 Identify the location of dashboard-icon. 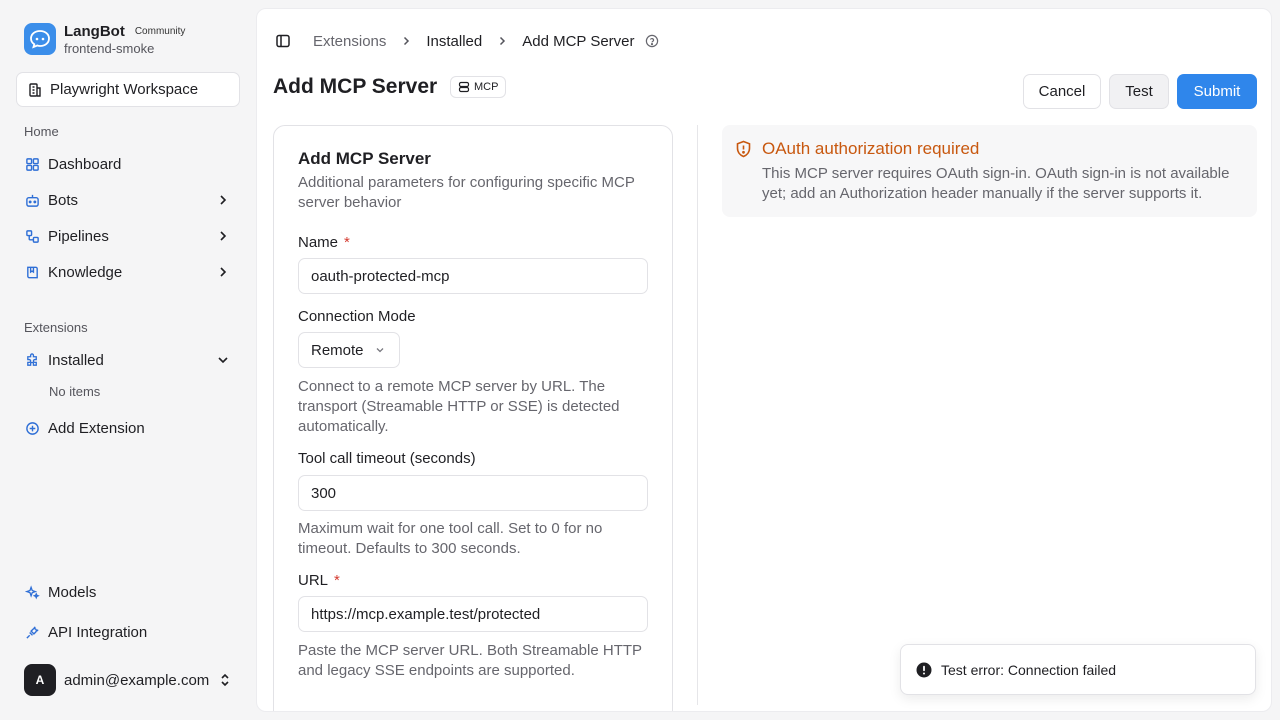
(32, 164).